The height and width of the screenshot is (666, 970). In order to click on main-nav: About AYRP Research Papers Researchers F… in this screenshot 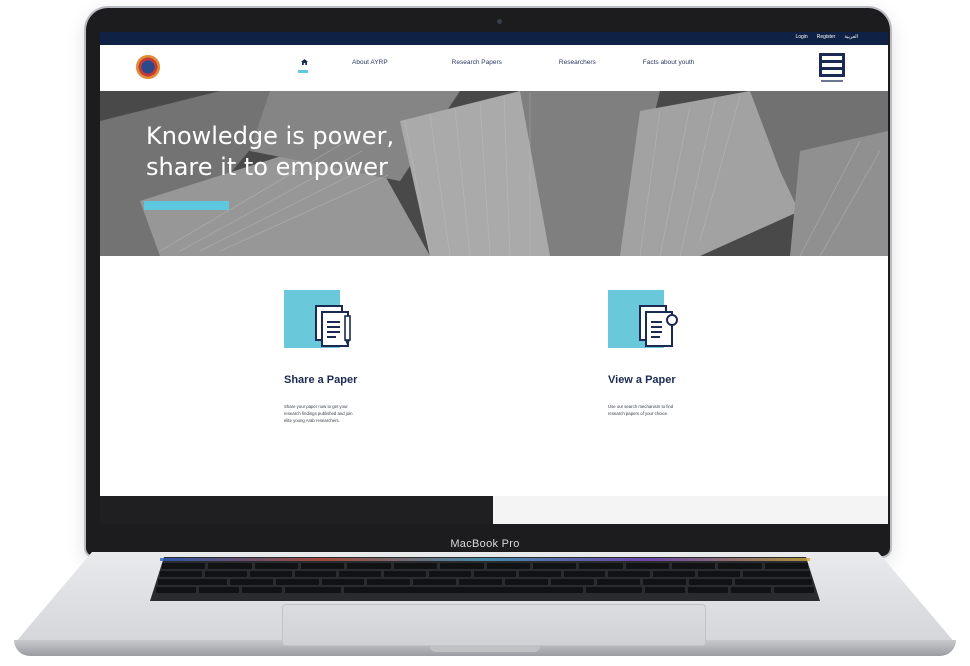, I will do `click(496, 66)`.